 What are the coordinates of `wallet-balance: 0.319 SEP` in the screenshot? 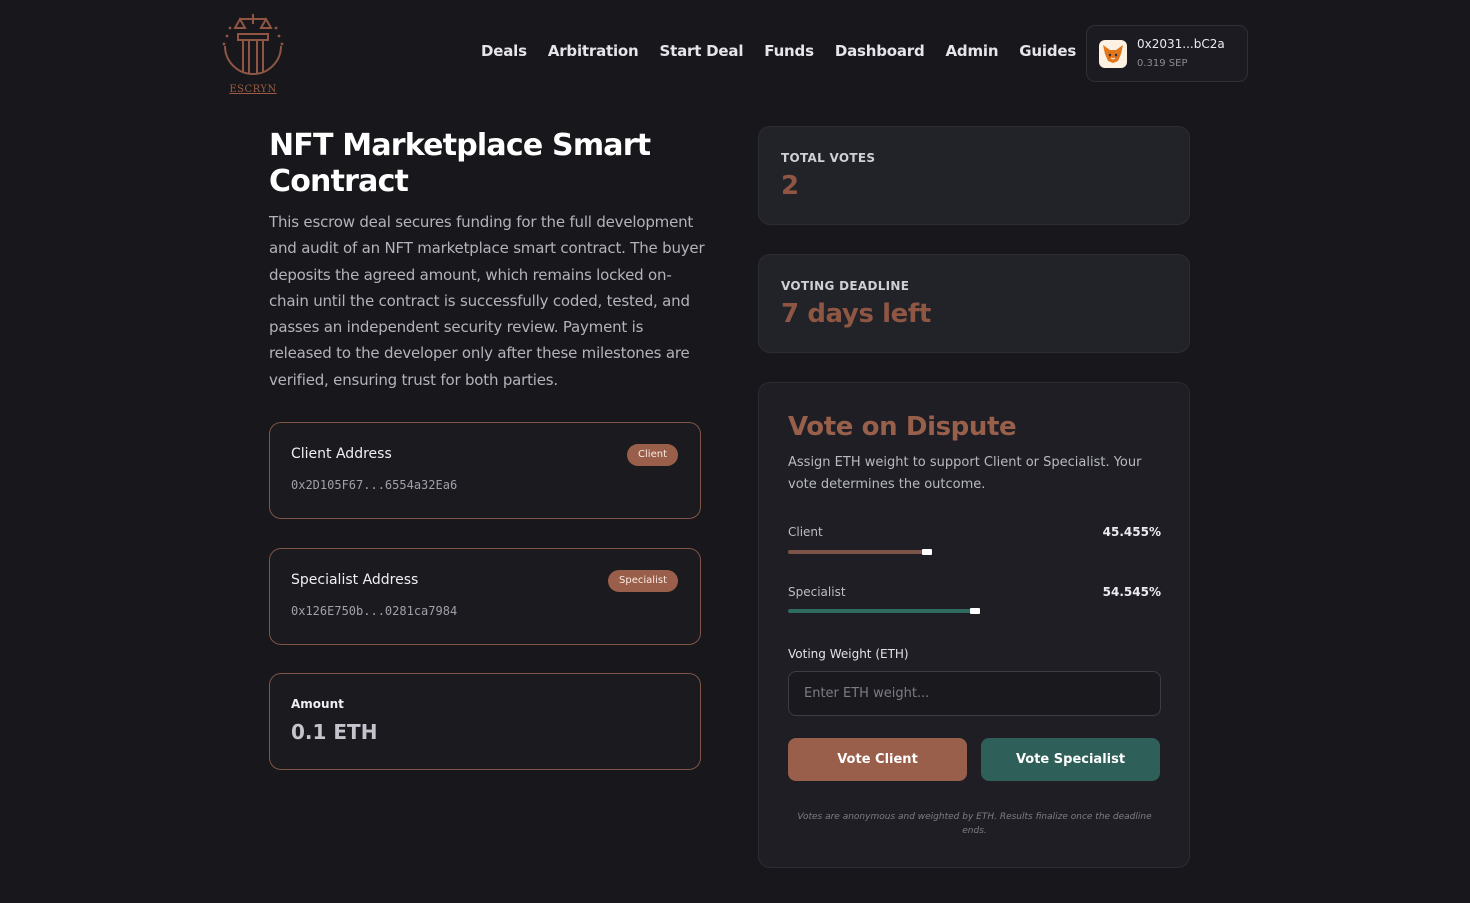 It's located at (1162, 63).